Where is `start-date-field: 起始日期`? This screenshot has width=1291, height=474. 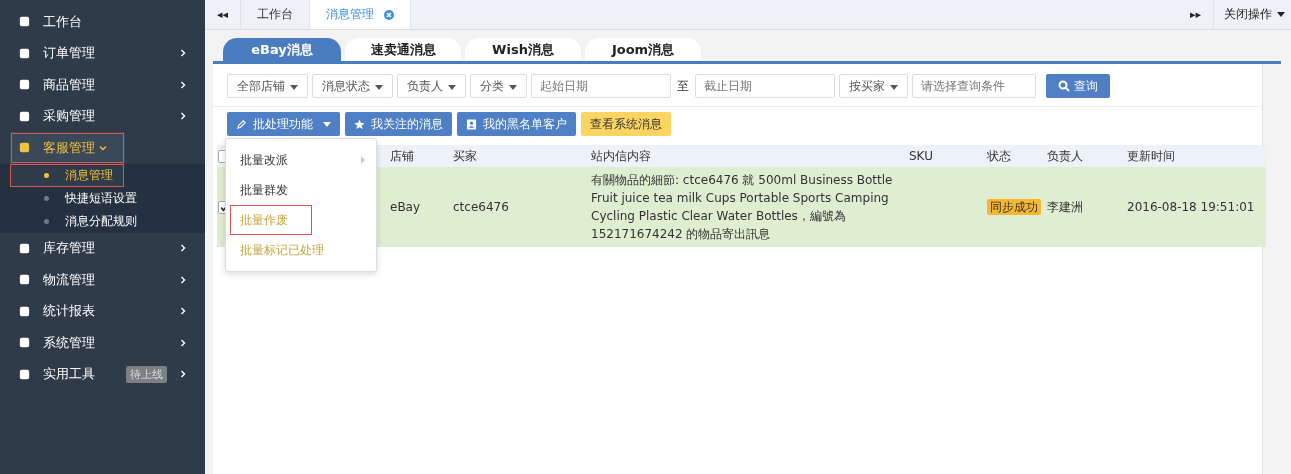 start-date-field: 起始日期 is located at coordinates (601, 86).